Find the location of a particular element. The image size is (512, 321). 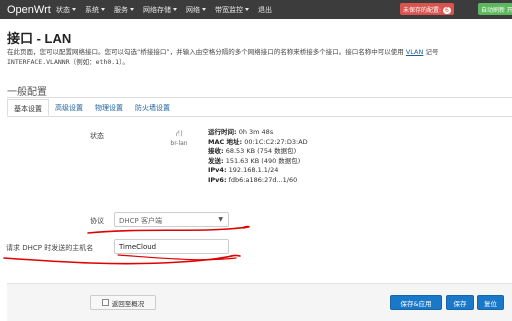

unsaved-changes-badge: 未保存的配置: 6 is located at coordinates (427, 9).